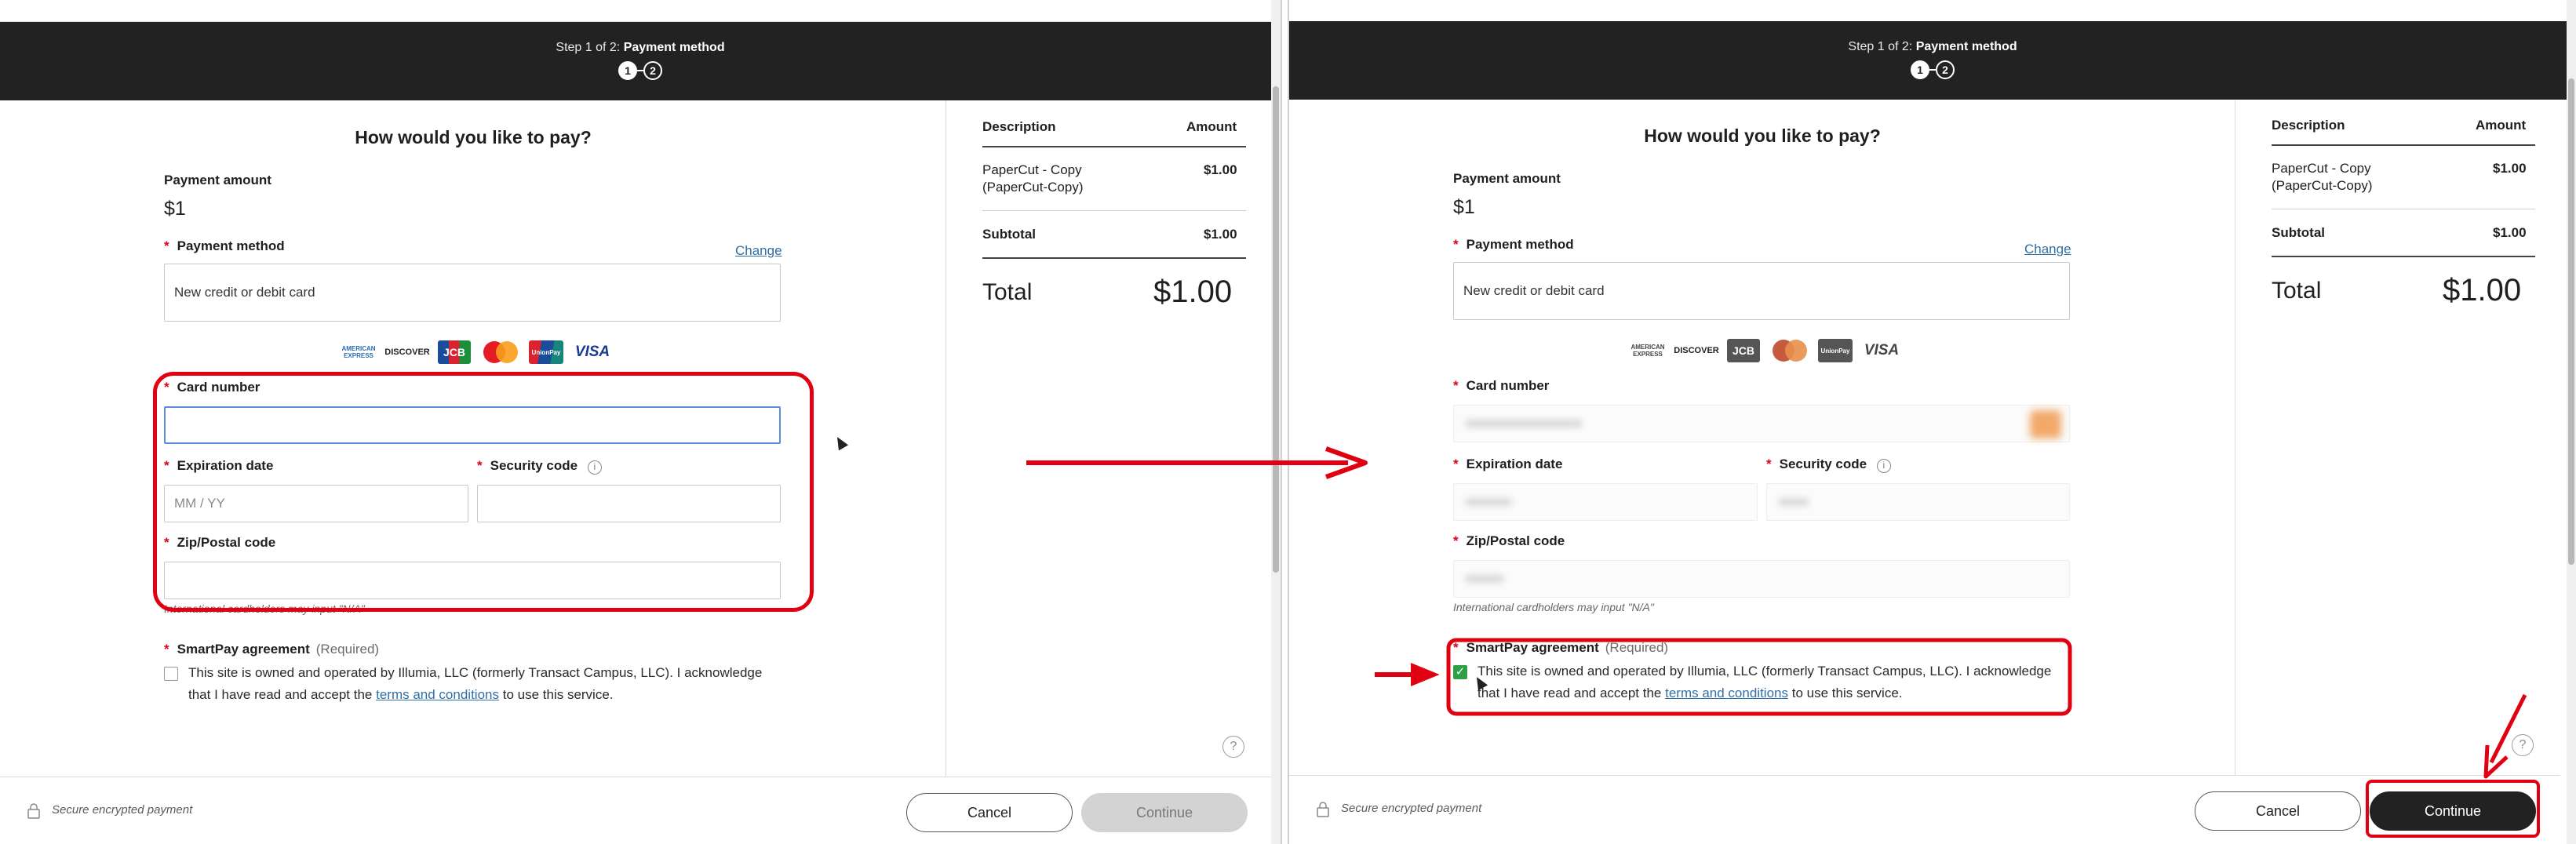  What do you see at coordinates (1761, 579) in the screenshot?
I see `zip-input-filled` at bounding box center [1761, 579].